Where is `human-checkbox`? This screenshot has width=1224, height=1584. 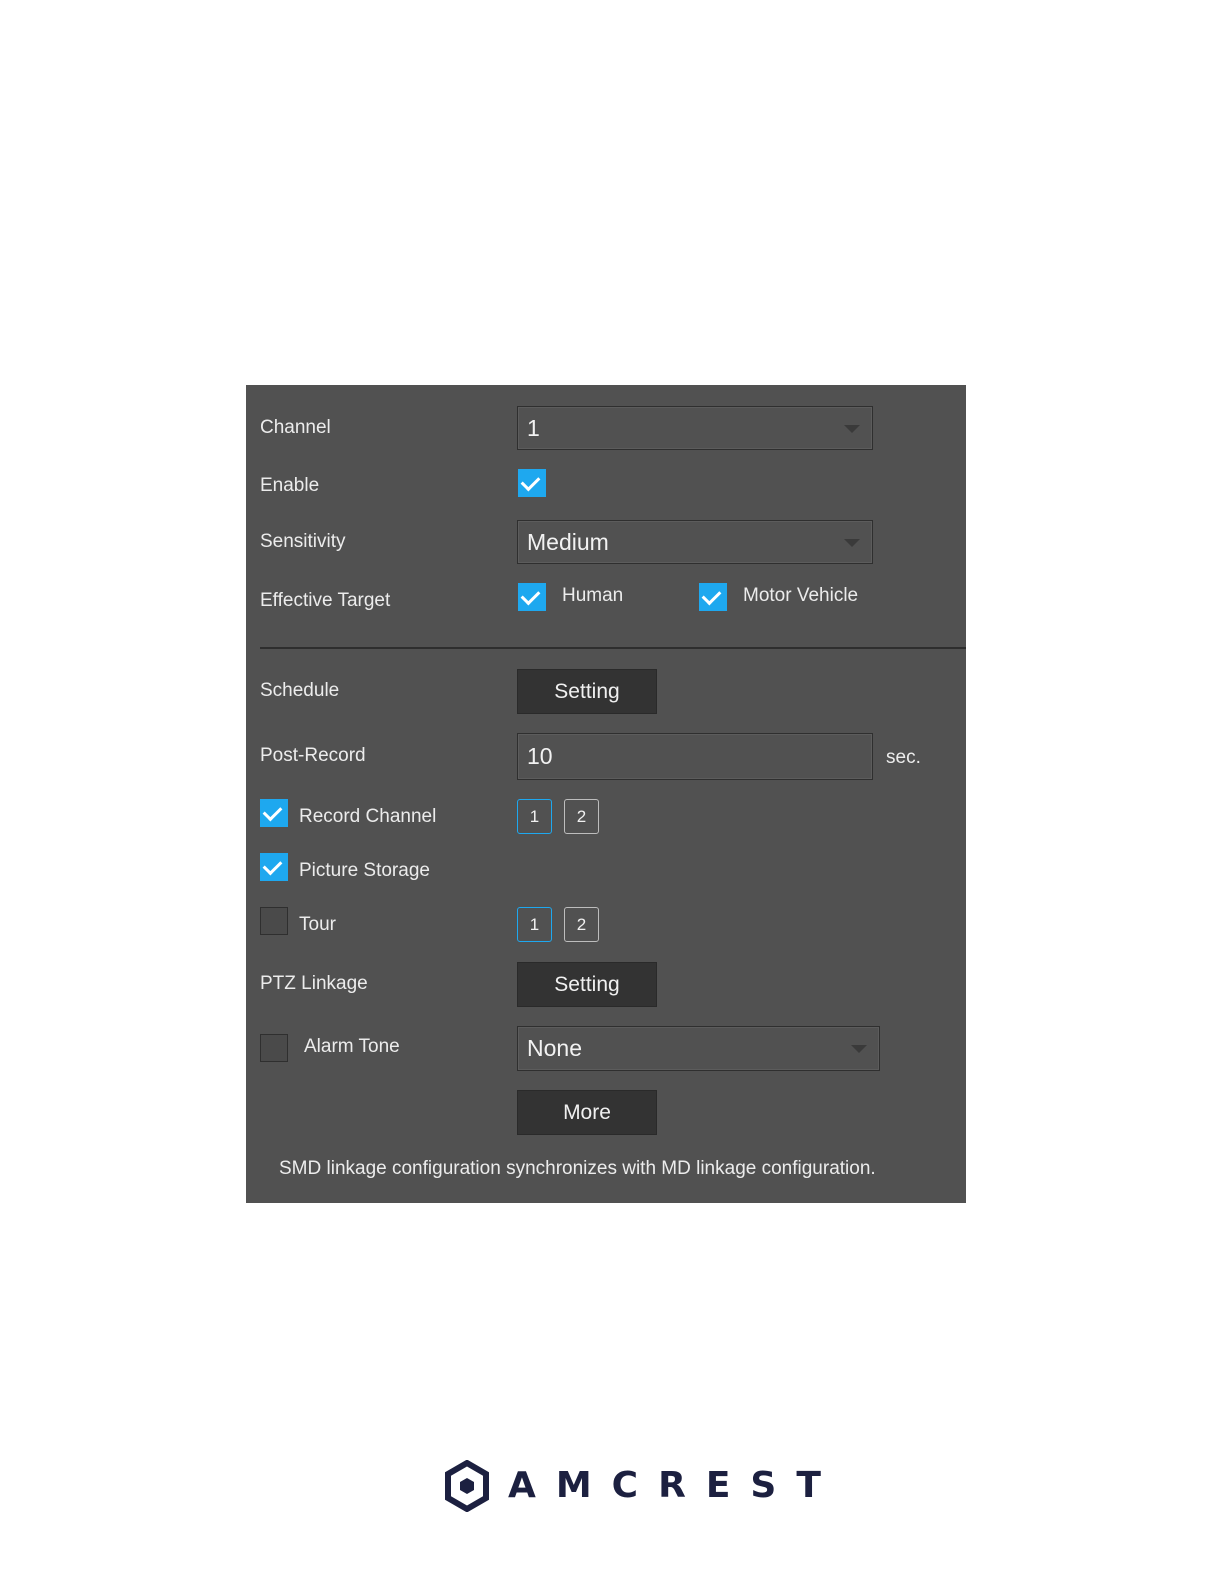 human-checkbox is located at coordinates (532, 597).